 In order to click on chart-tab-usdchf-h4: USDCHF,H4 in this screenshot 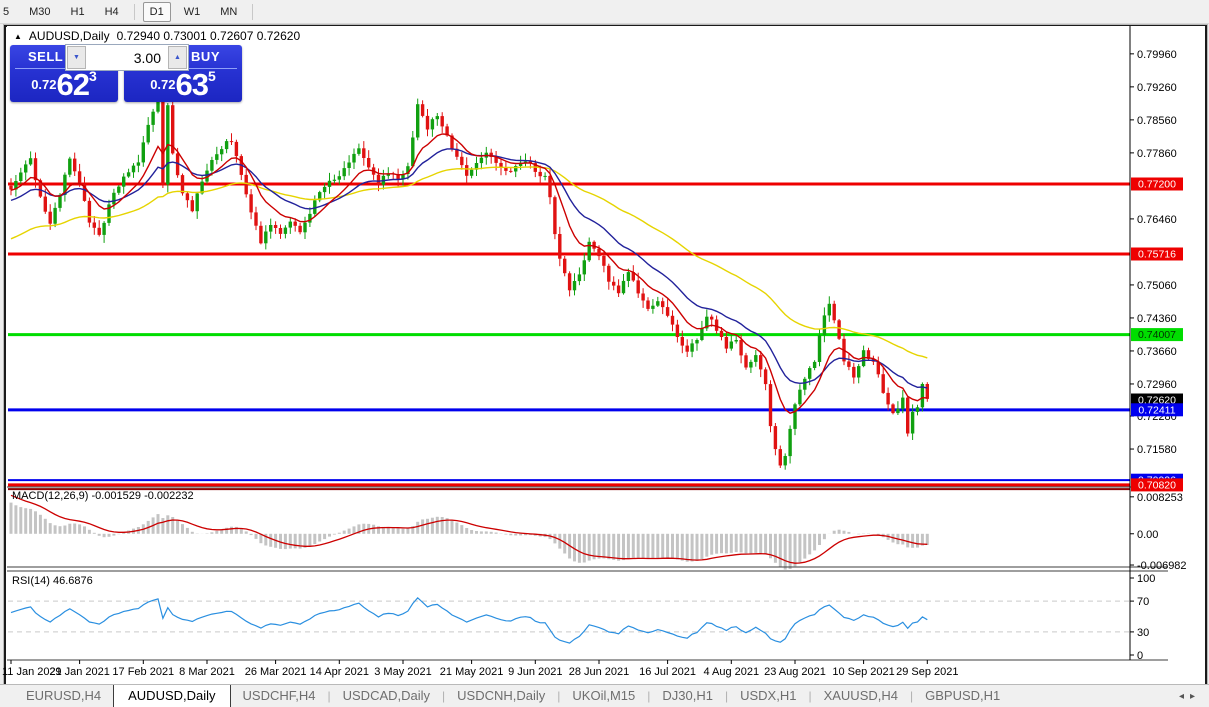, I will do `click(279, 696)`.